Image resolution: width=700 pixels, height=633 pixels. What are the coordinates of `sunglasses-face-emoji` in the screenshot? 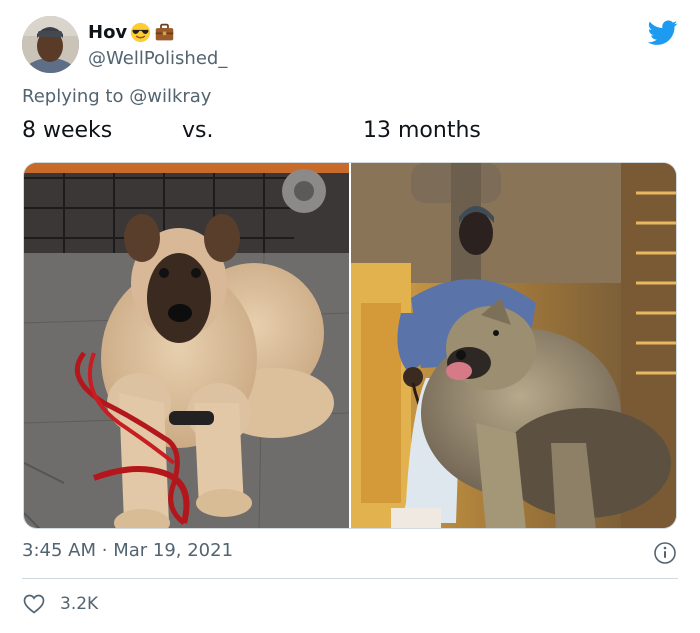 It's located at (141, 32).